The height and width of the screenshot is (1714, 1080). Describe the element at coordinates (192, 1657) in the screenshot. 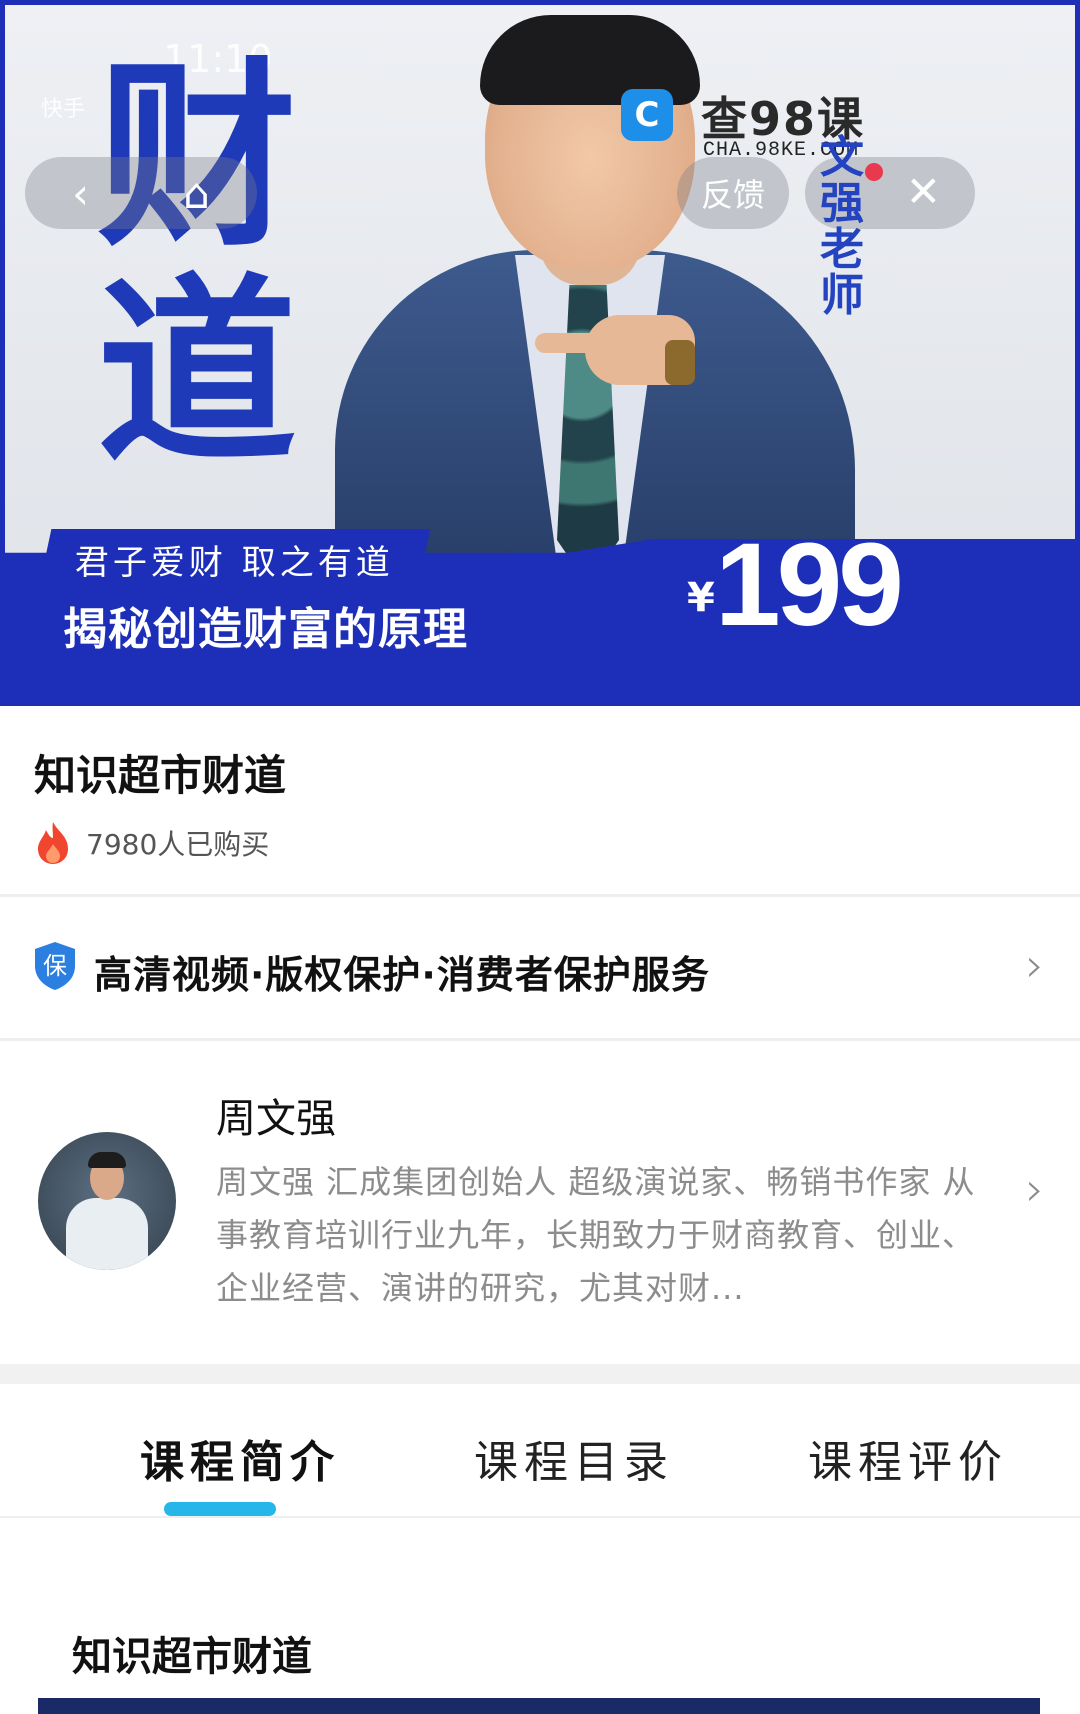

I see `intro-title: 知识超市财道` at that location.